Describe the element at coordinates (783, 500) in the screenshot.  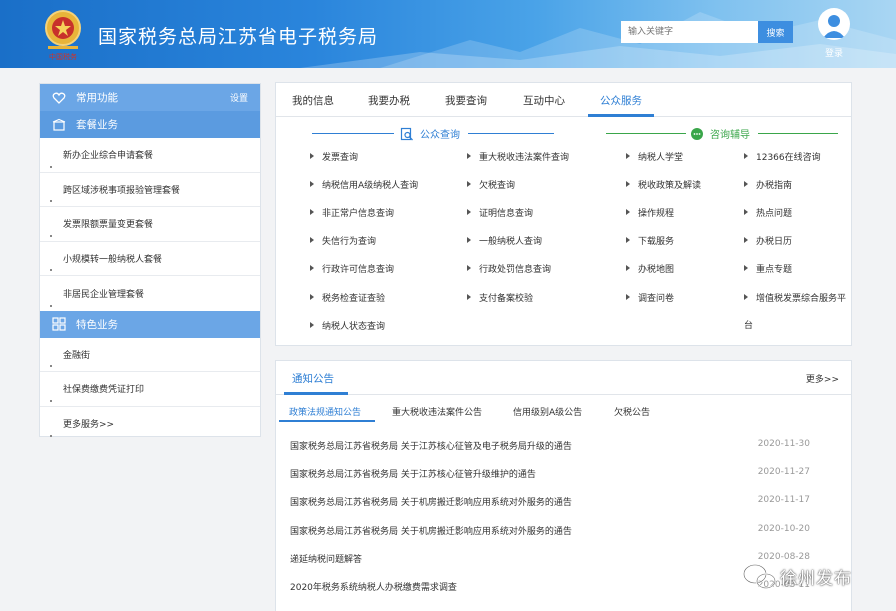
I see `notice-row-date: 2020-11-17` at that location.